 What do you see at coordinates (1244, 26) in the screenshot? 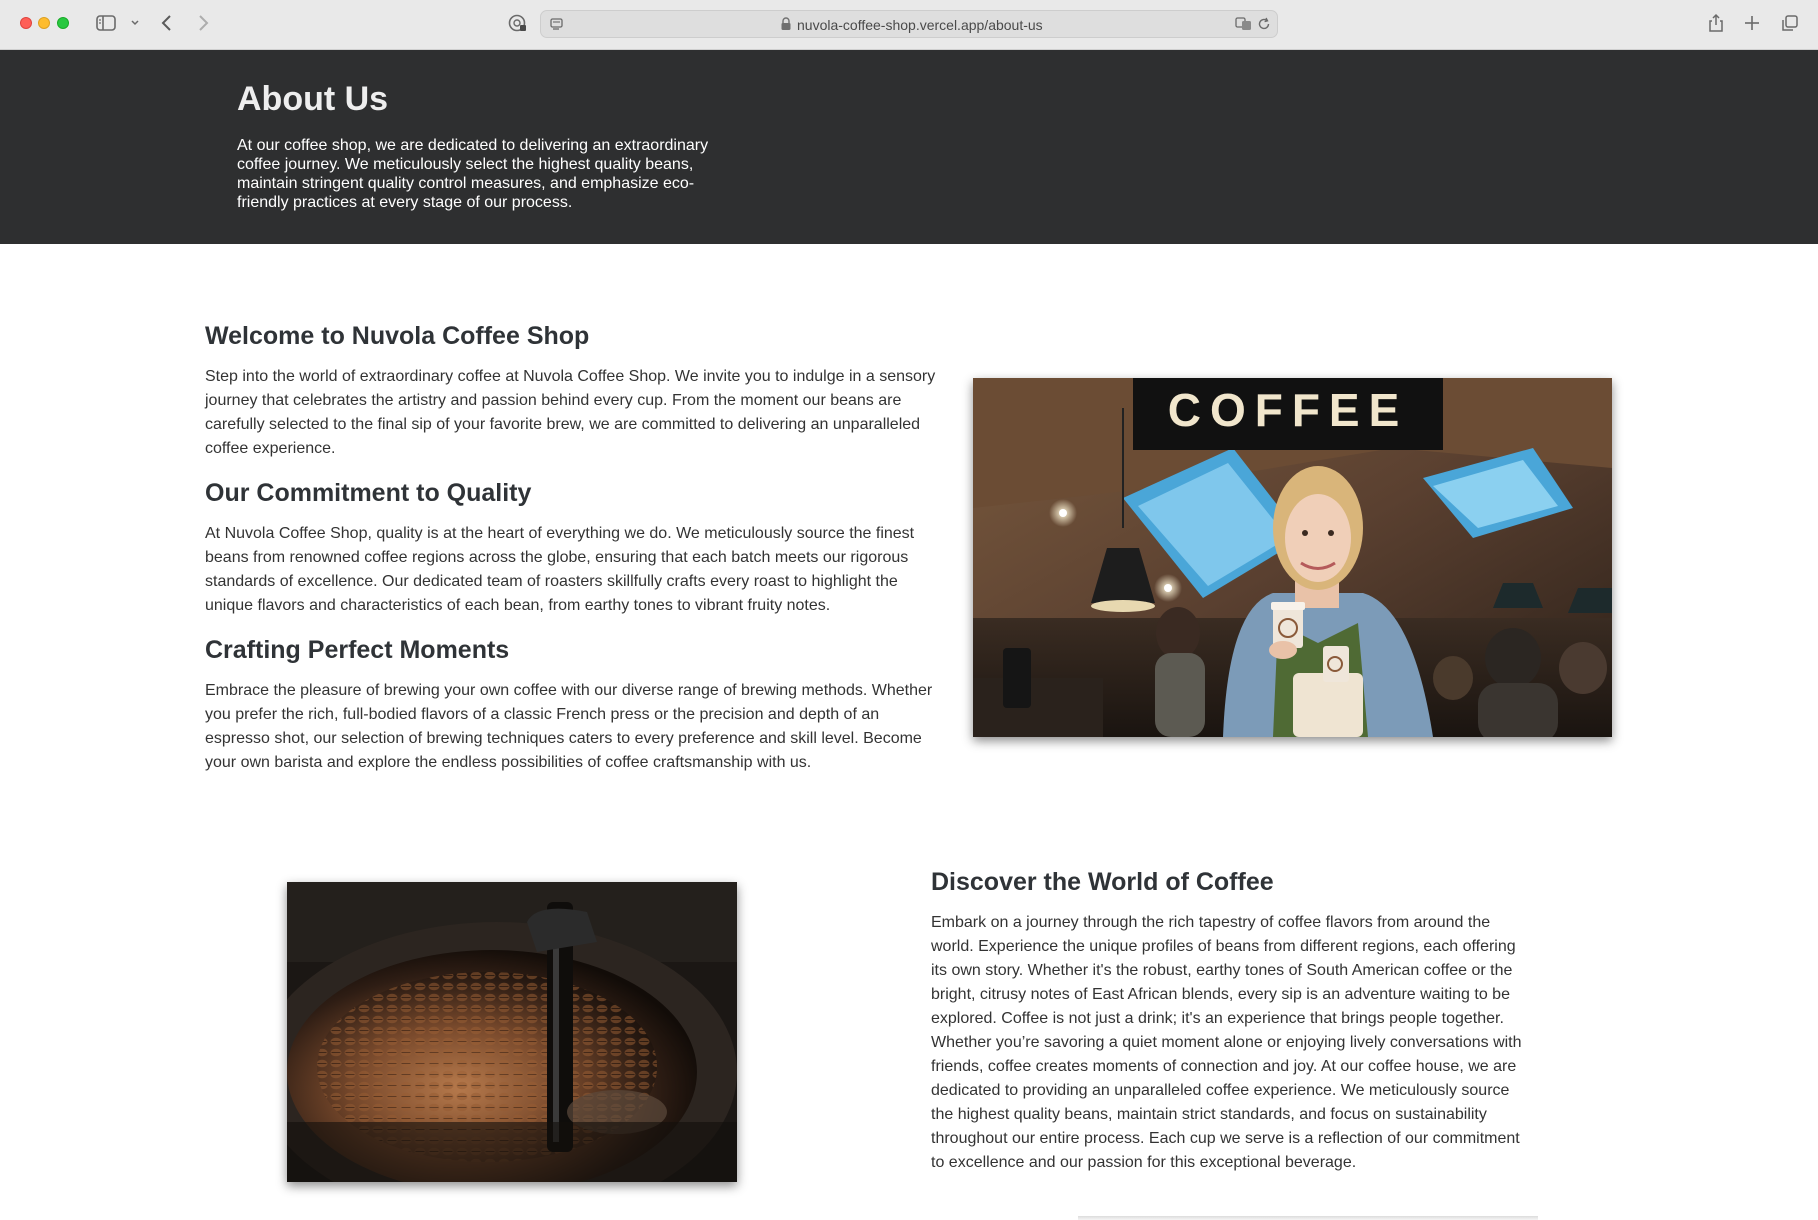
I see `translate-icon` at bounding box center [1244, 26].